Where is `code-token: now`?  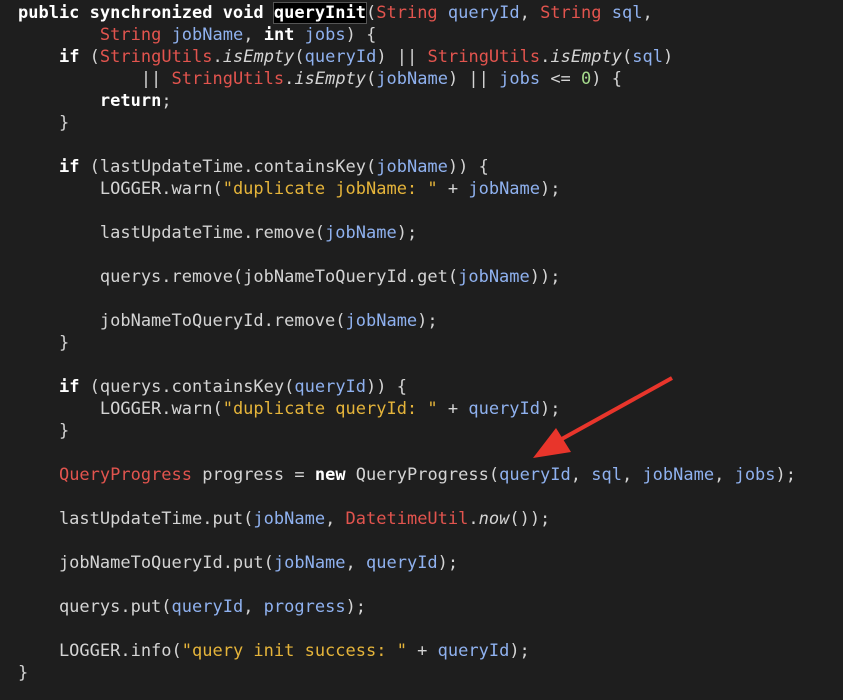
code-token: now is located at coordinates (494, 519).